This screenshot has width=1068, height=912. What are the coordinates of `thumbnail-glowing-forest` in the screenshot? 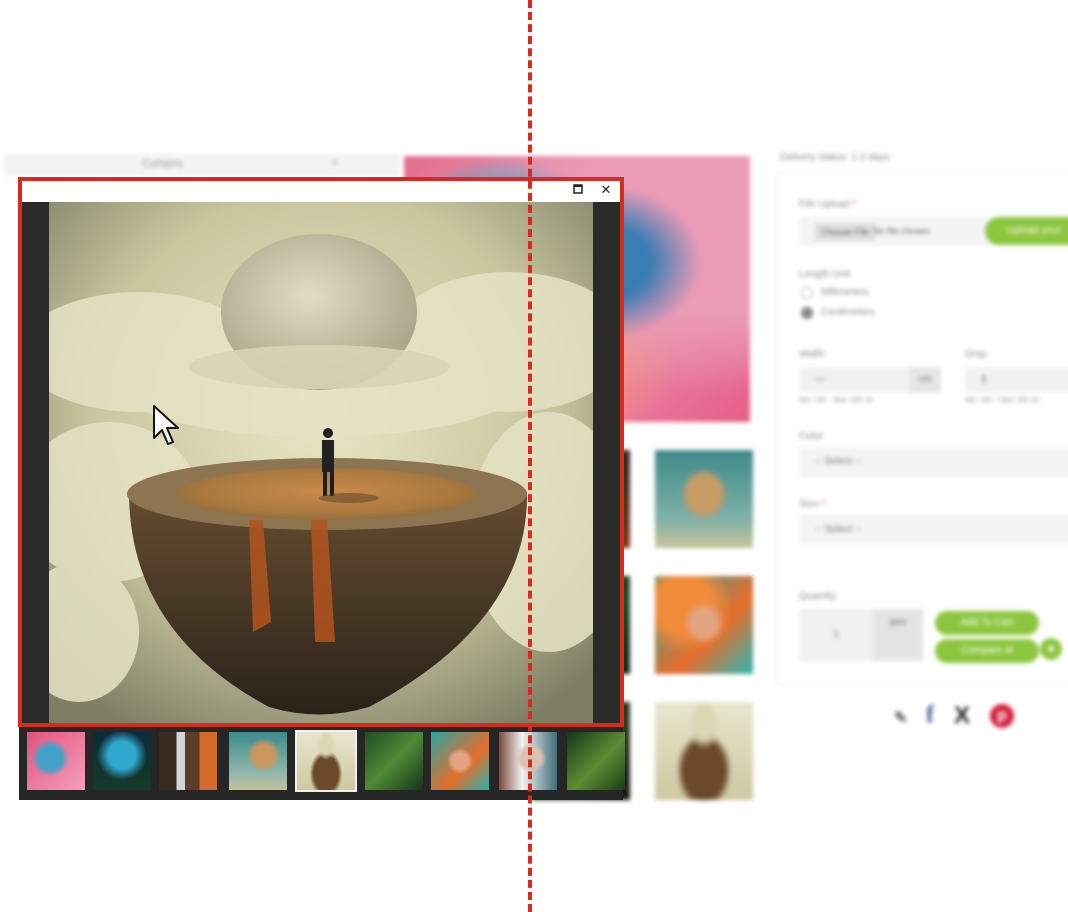 It's located at (122, 761).